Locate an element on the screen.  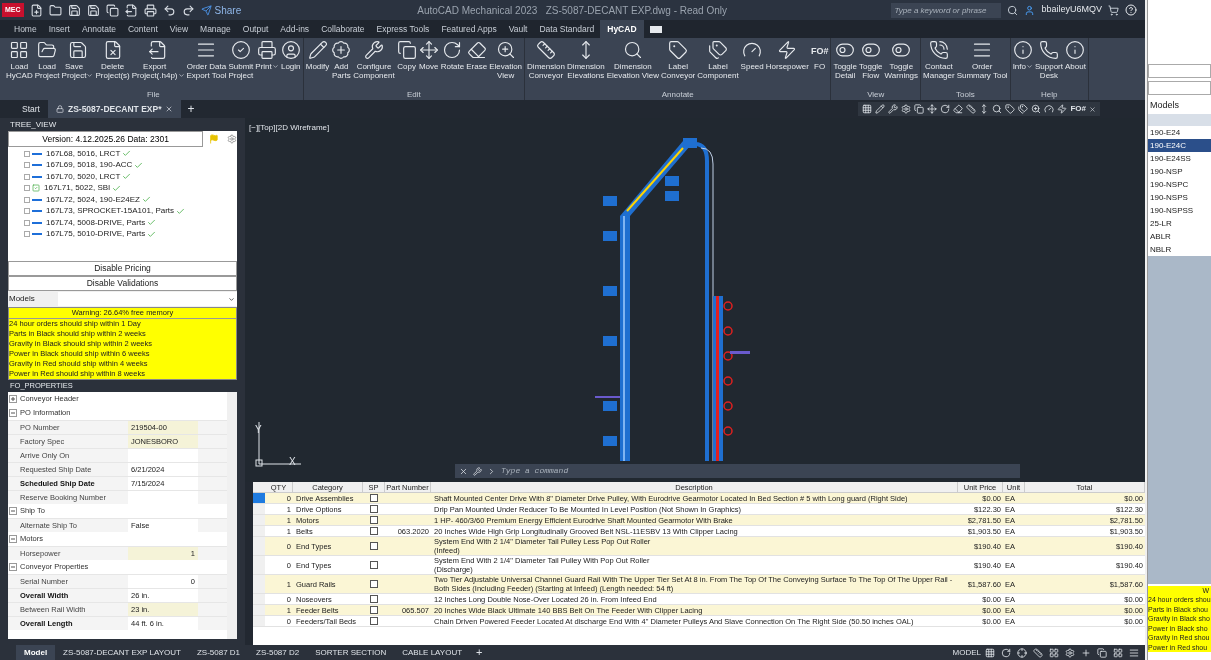
file-export-icon is located at coordinates (131, 10).